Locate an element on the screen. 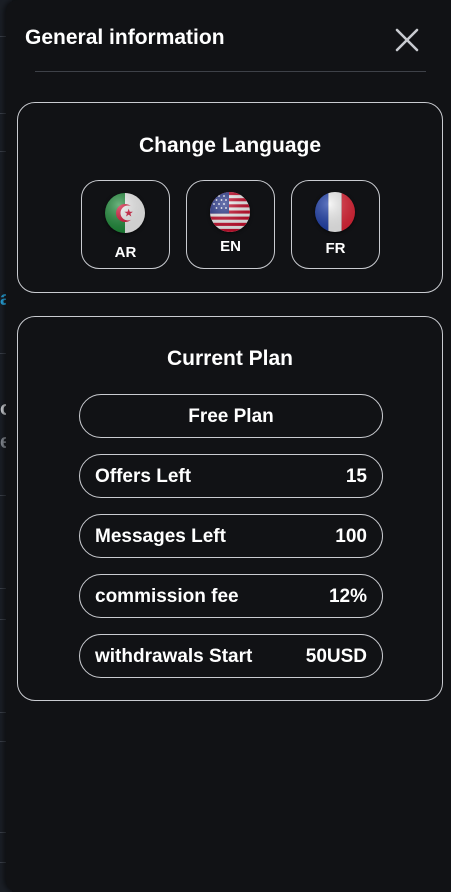  plan-row-value: 100 is located at coordinates (351, 536).